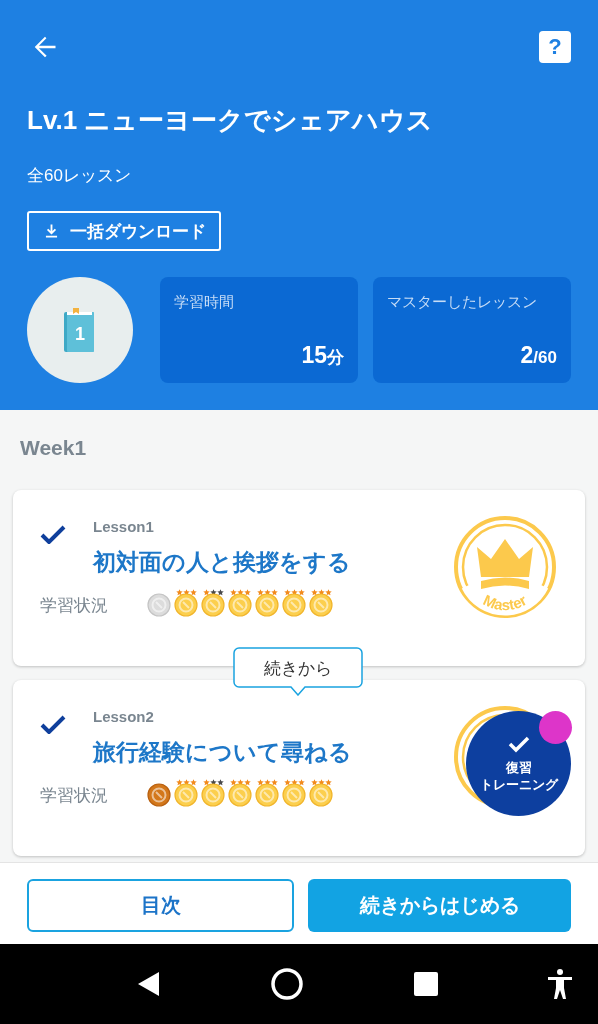  I want to click on review-label: トレーニング, so click(518, 784).